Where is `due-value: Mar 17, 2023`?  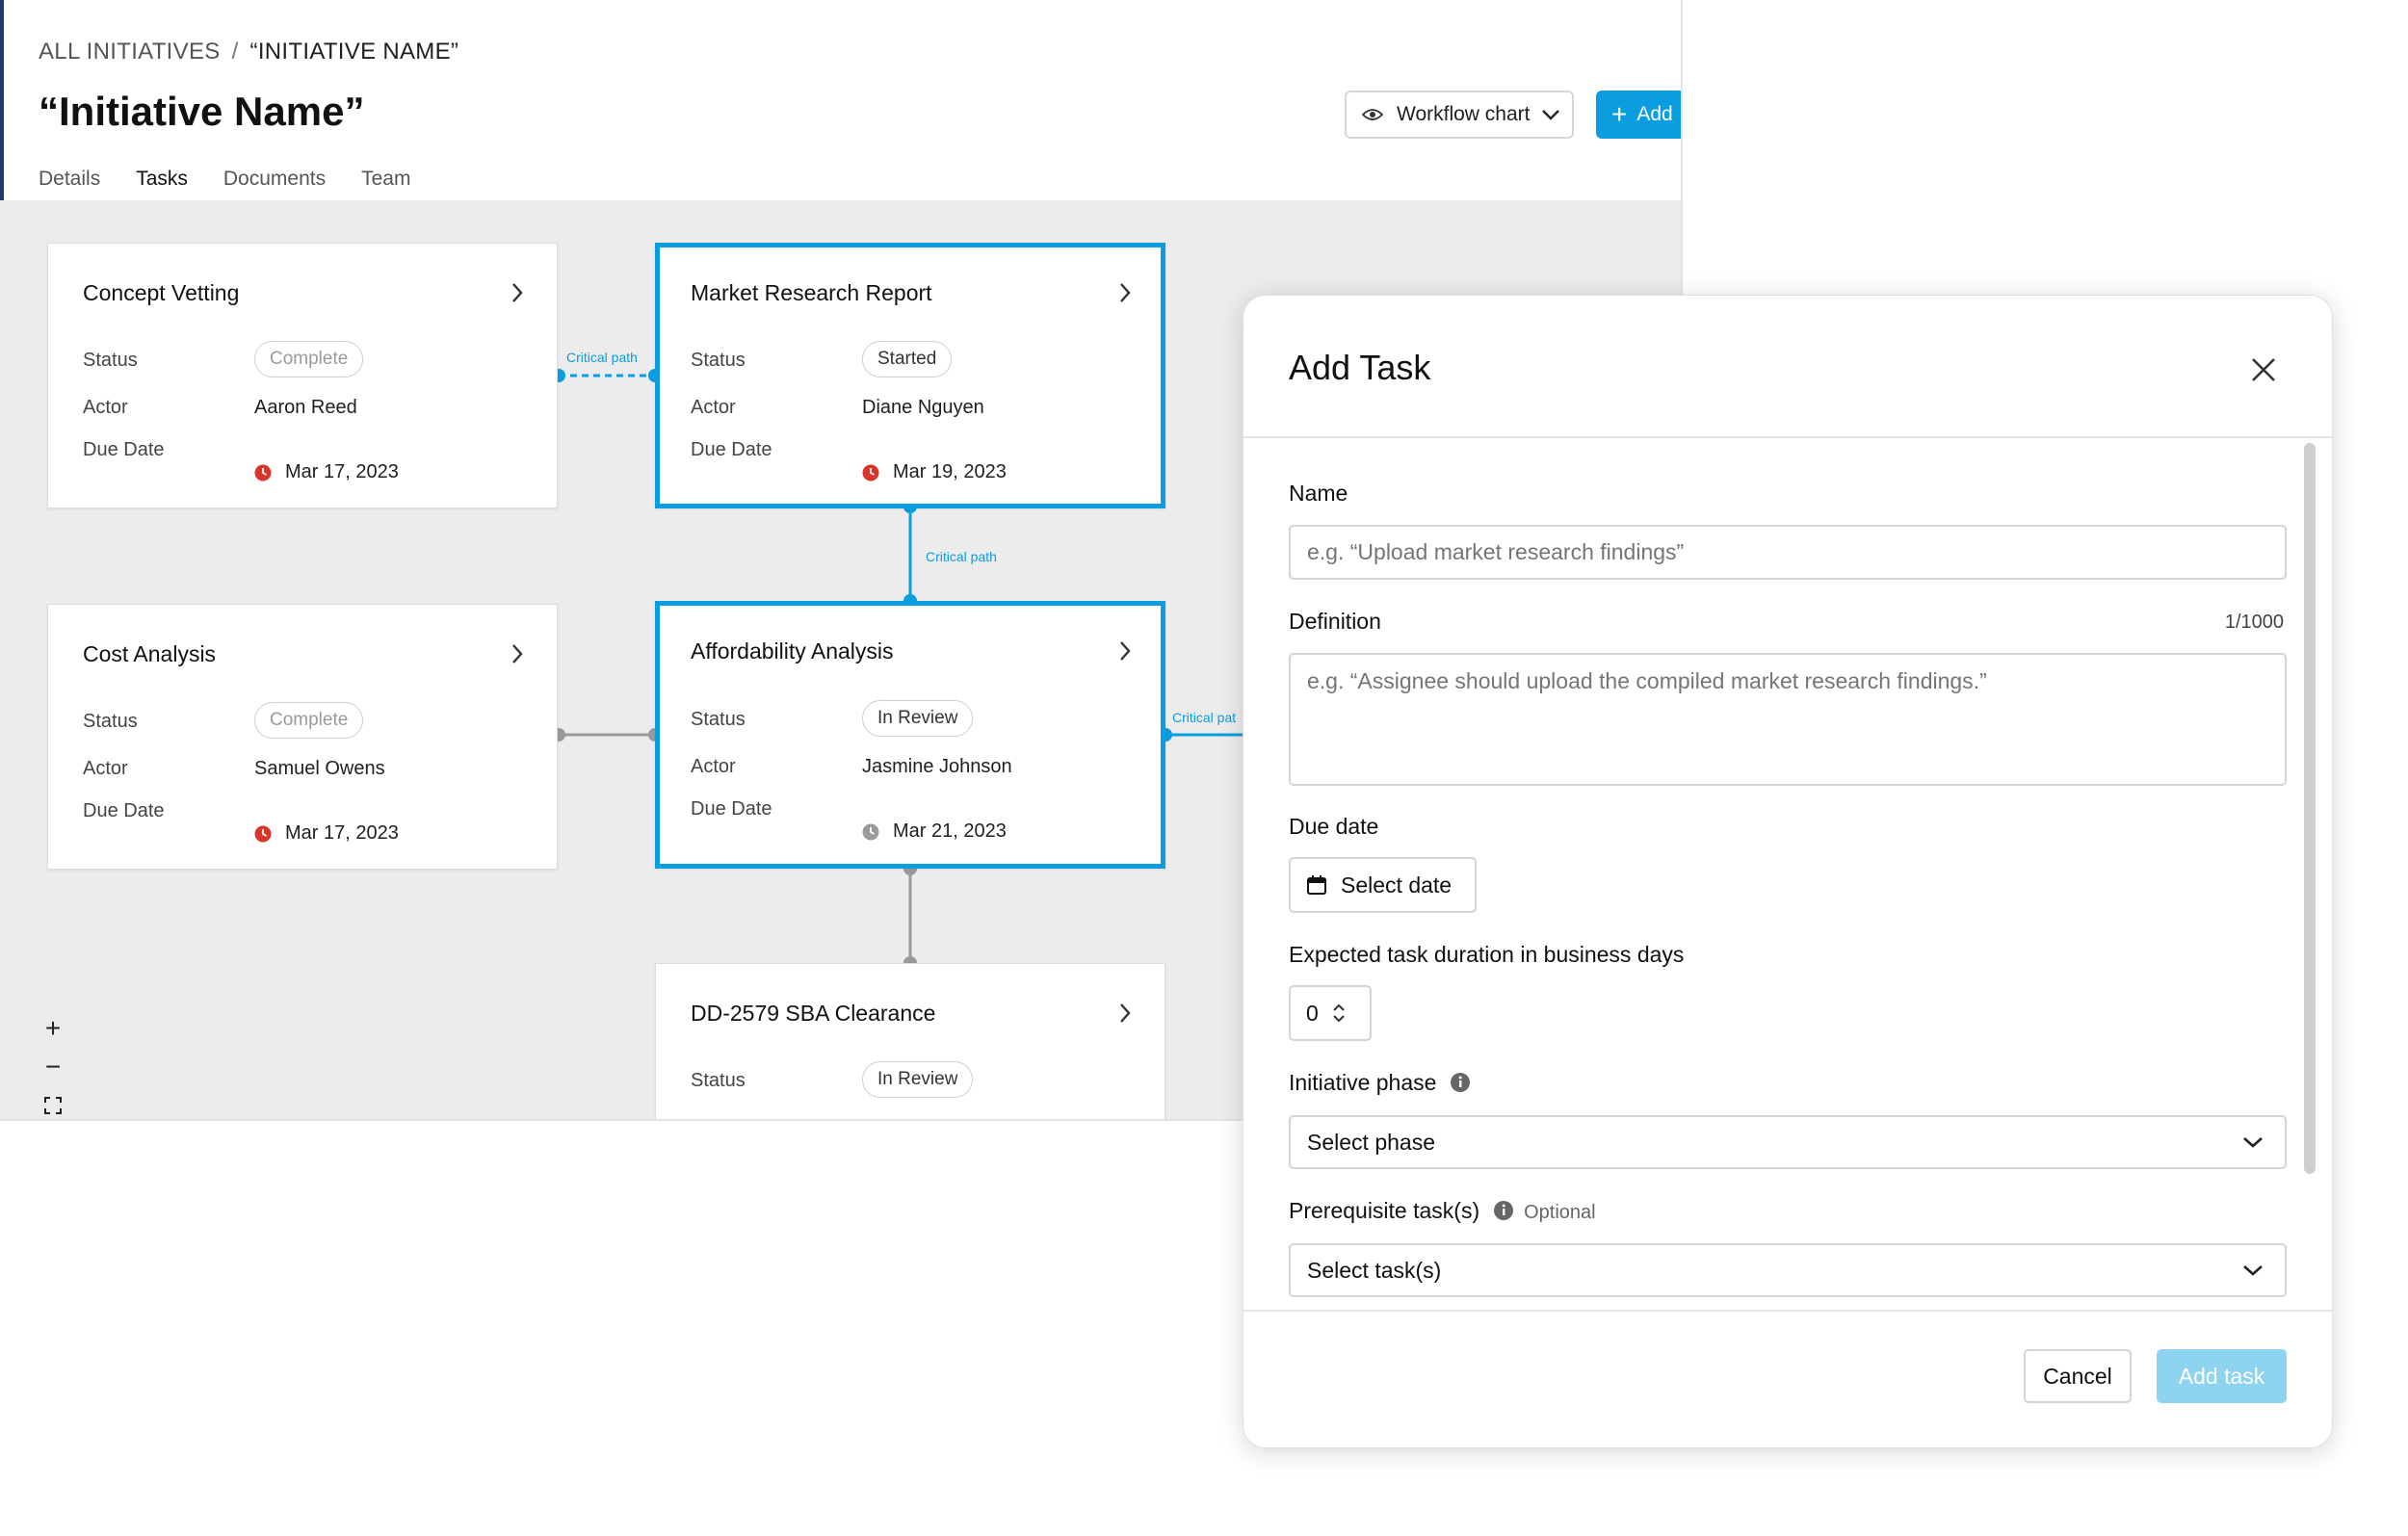 due-value: Mar 17, 2023 is located at coordinates (342, 833).